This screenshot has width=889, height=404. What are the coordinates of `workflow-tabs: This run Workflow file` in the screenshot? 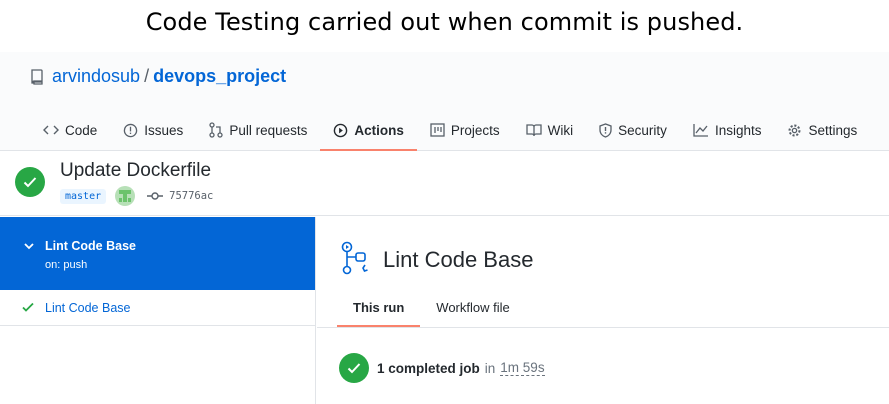 It's located at (431, 307).